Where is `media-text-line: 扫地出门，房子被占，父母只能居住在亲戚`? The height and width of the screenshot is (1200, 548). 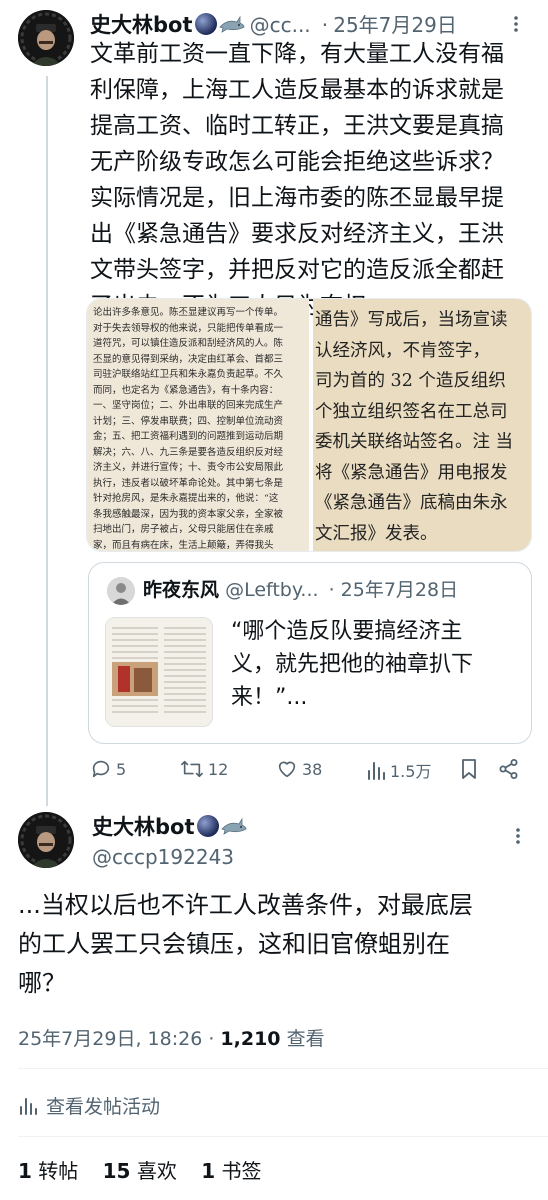
media-text-line: 扫地出门，房子被占，父母只能居住在亲戚 is located at coordinates (183, 529).